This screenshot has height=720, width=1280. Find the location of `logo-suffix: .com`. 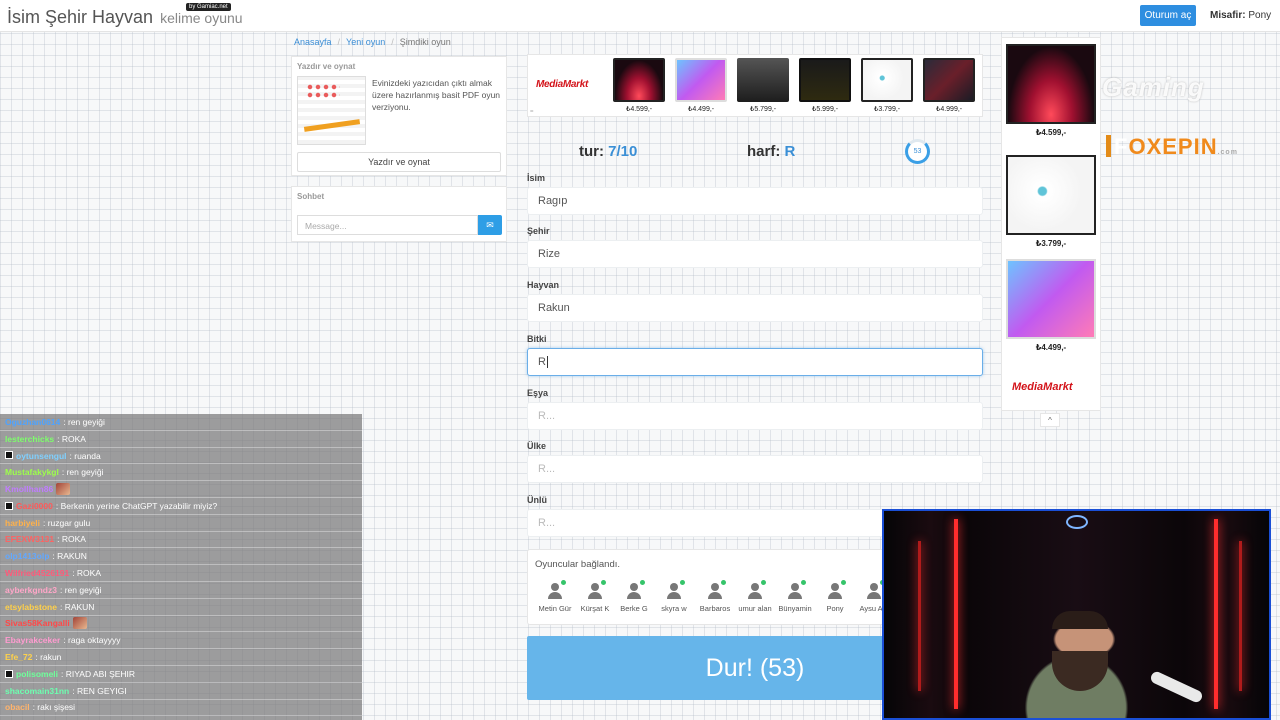

logo-suffix: .com is located at coordinates (1227, 152).